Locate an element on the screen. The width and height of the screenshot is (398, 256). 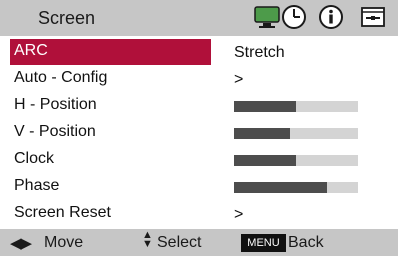
menu-item-screen-reset: Screen Reset > is located at coordinates (199, 213).